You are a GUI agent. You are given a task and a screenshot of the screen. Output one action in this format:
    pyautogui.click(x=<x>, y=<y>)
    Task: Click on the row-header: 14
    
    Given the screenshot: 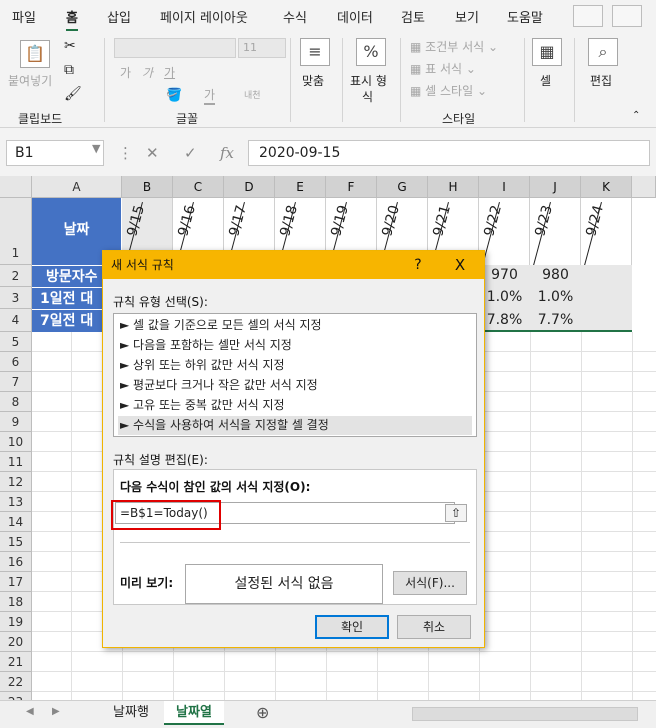 What is the action you would take?
    pyautogui.click(x=16, y=522)
    